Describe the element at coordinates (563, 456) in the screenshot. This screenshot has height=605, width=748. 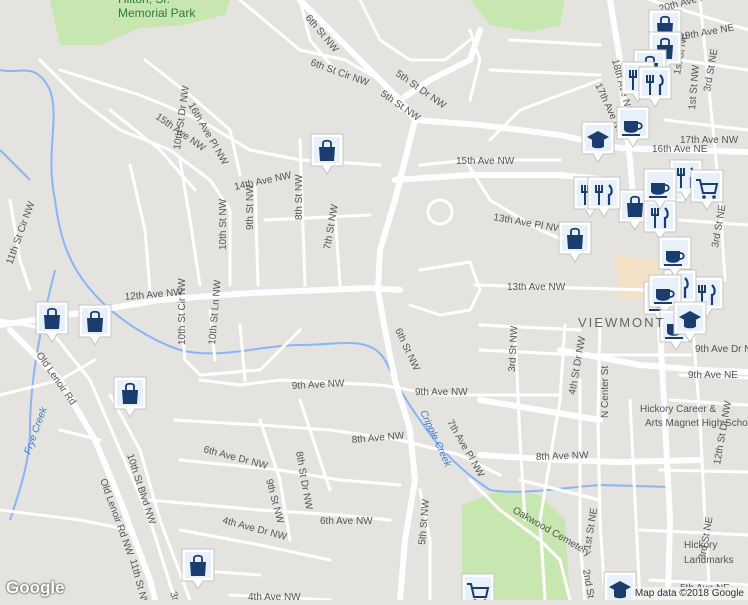
I see `street-label: 8th Ave NW` at that location.